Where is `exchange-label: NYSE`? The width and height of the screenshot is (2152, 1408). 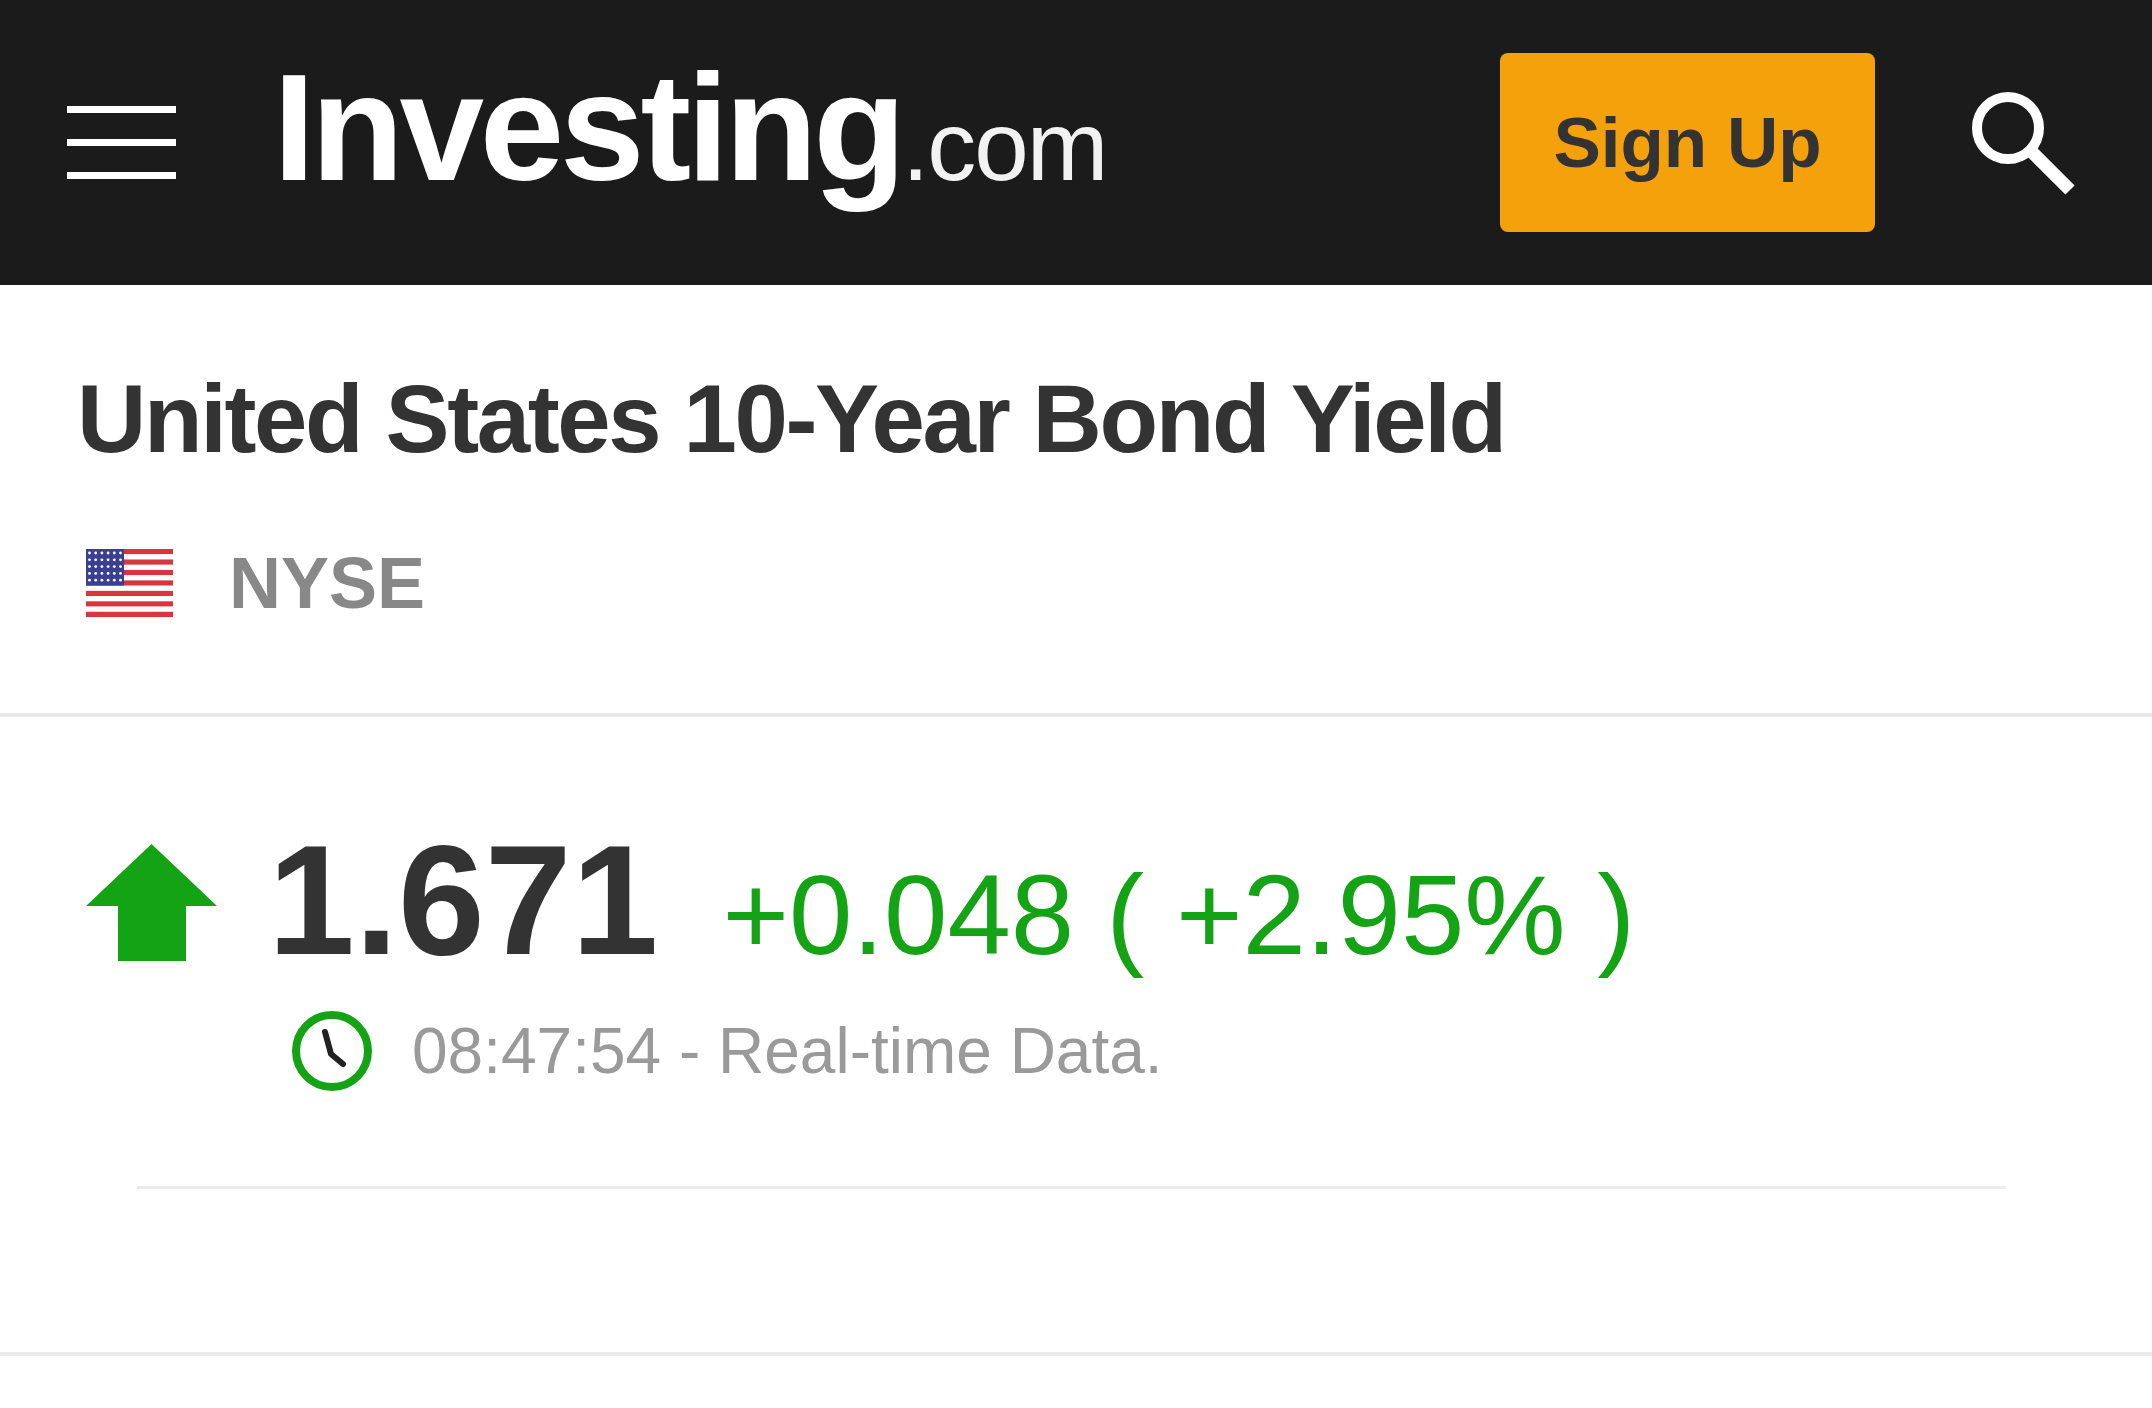 exchange-label: NYSE is located at coordinates (327, 583).